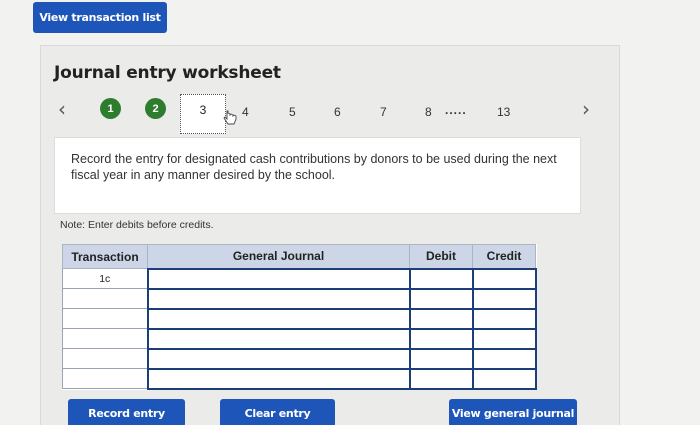 The height and width of the screenshot is (425, 700). Describe the element at coordinates (167, 73) in the screenshot. I see `page-title: Journal entry worksheet` at that location.